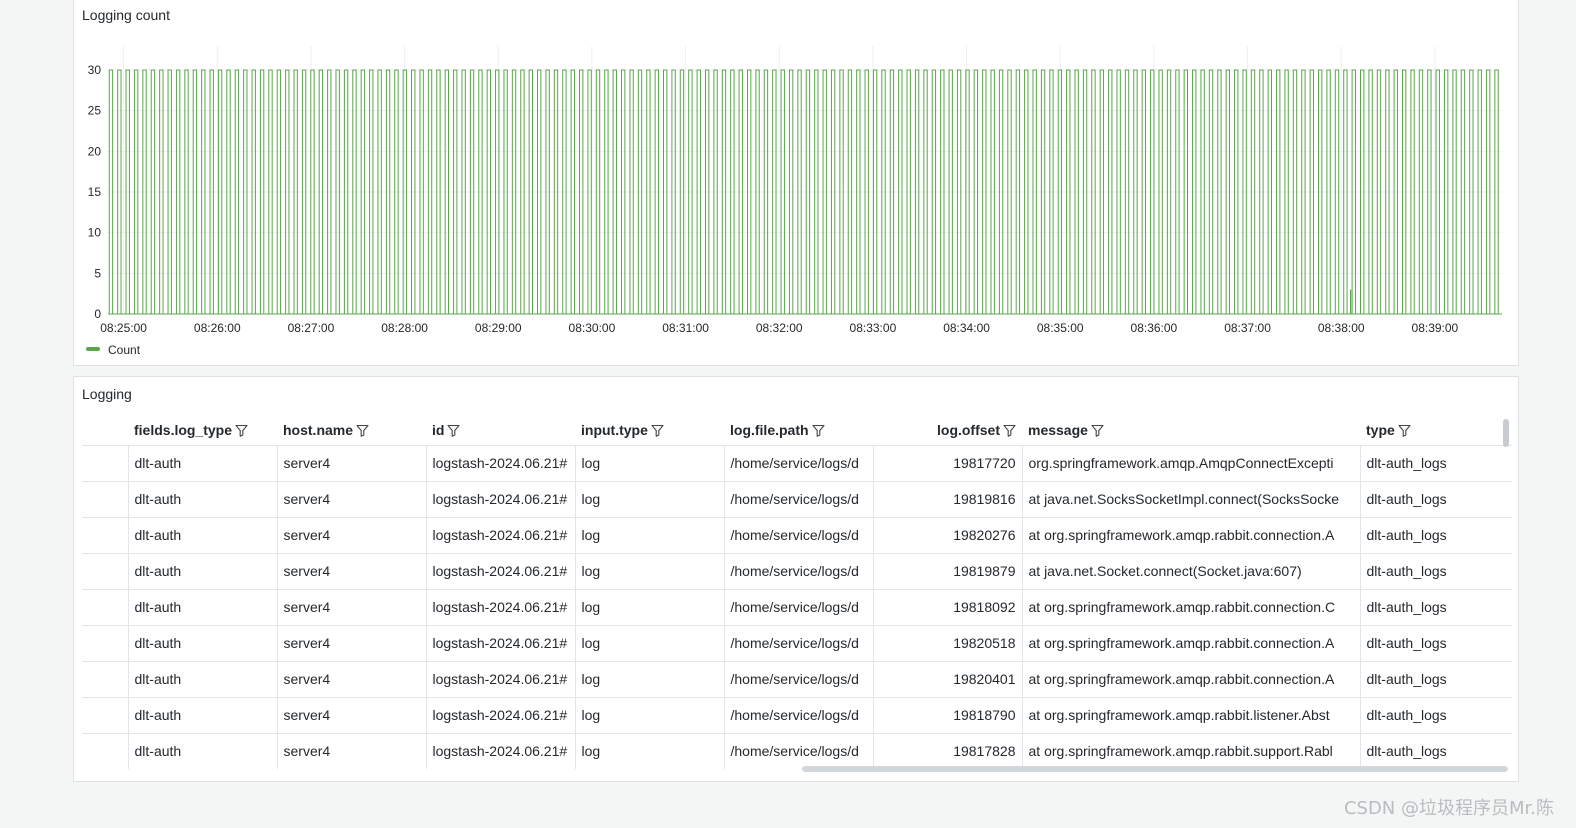  Describe the element at coordinates (500, 431) in the screenshot. I see `column-header-id: id` at that location.